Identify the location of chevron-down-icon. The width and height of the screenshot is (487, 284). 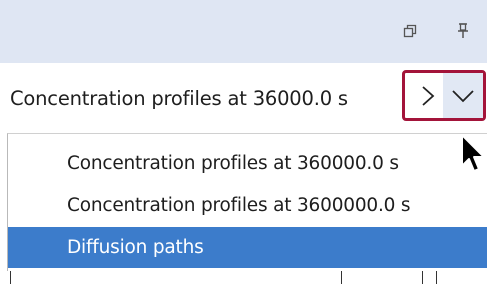
(463, 95).